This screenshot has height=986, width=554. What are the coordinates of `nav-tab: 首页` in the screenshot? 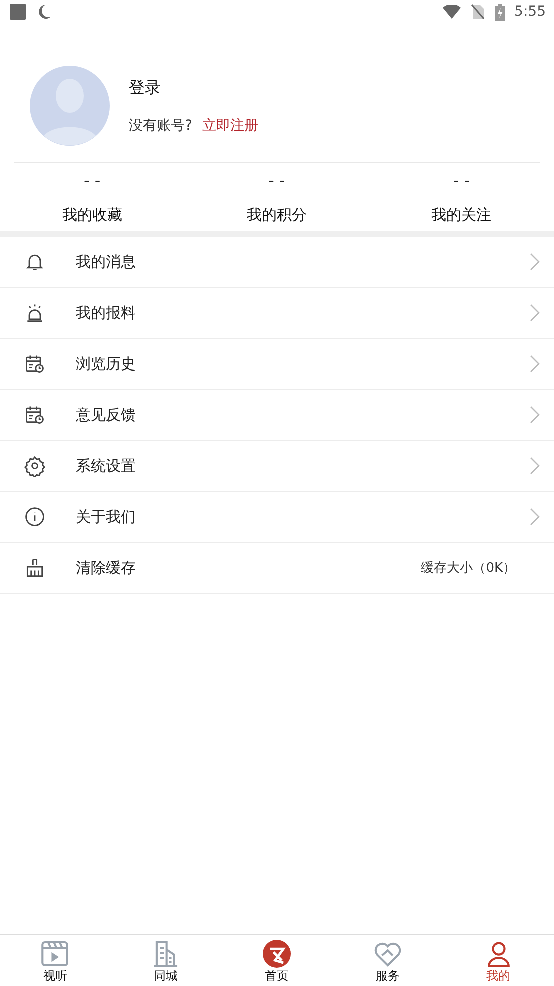 It's located at (277, 960).